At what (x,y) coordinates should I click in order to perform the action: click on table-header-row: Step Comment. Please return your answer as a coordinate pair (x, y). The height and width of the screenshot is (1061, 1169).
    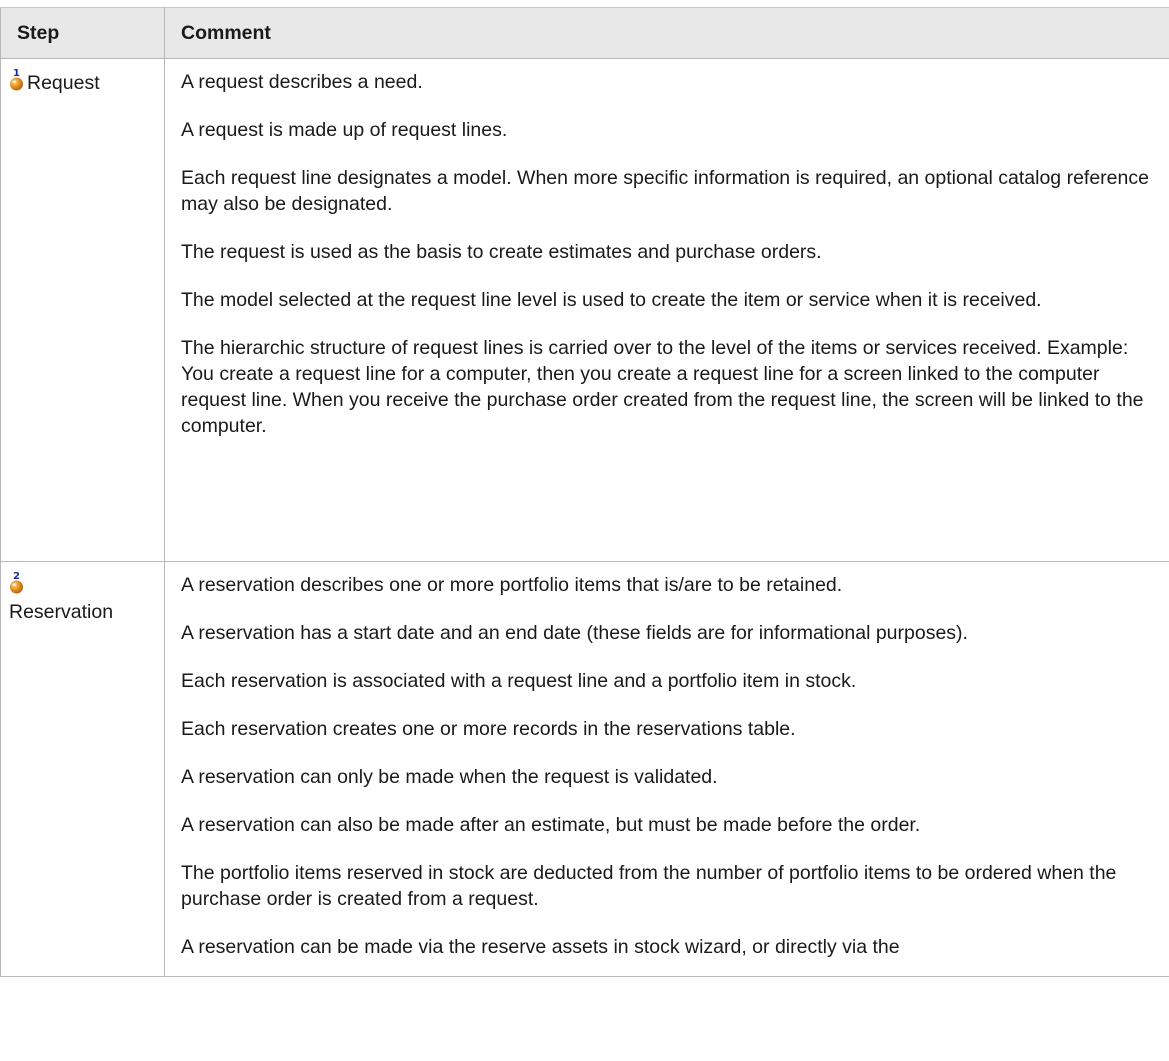
    Looking at the image, I should click on (584, 33).